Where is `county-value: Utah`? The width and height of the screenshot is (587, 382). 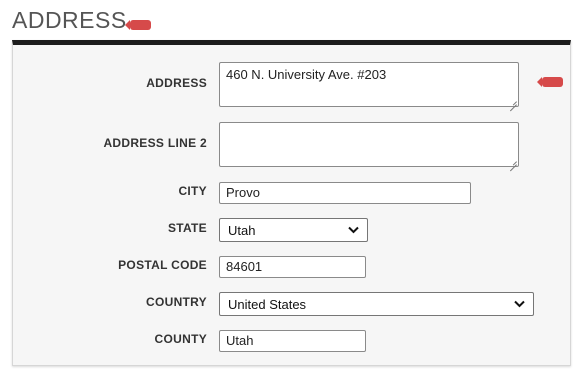
county-value: Utah is located at coordinates (240, 340).